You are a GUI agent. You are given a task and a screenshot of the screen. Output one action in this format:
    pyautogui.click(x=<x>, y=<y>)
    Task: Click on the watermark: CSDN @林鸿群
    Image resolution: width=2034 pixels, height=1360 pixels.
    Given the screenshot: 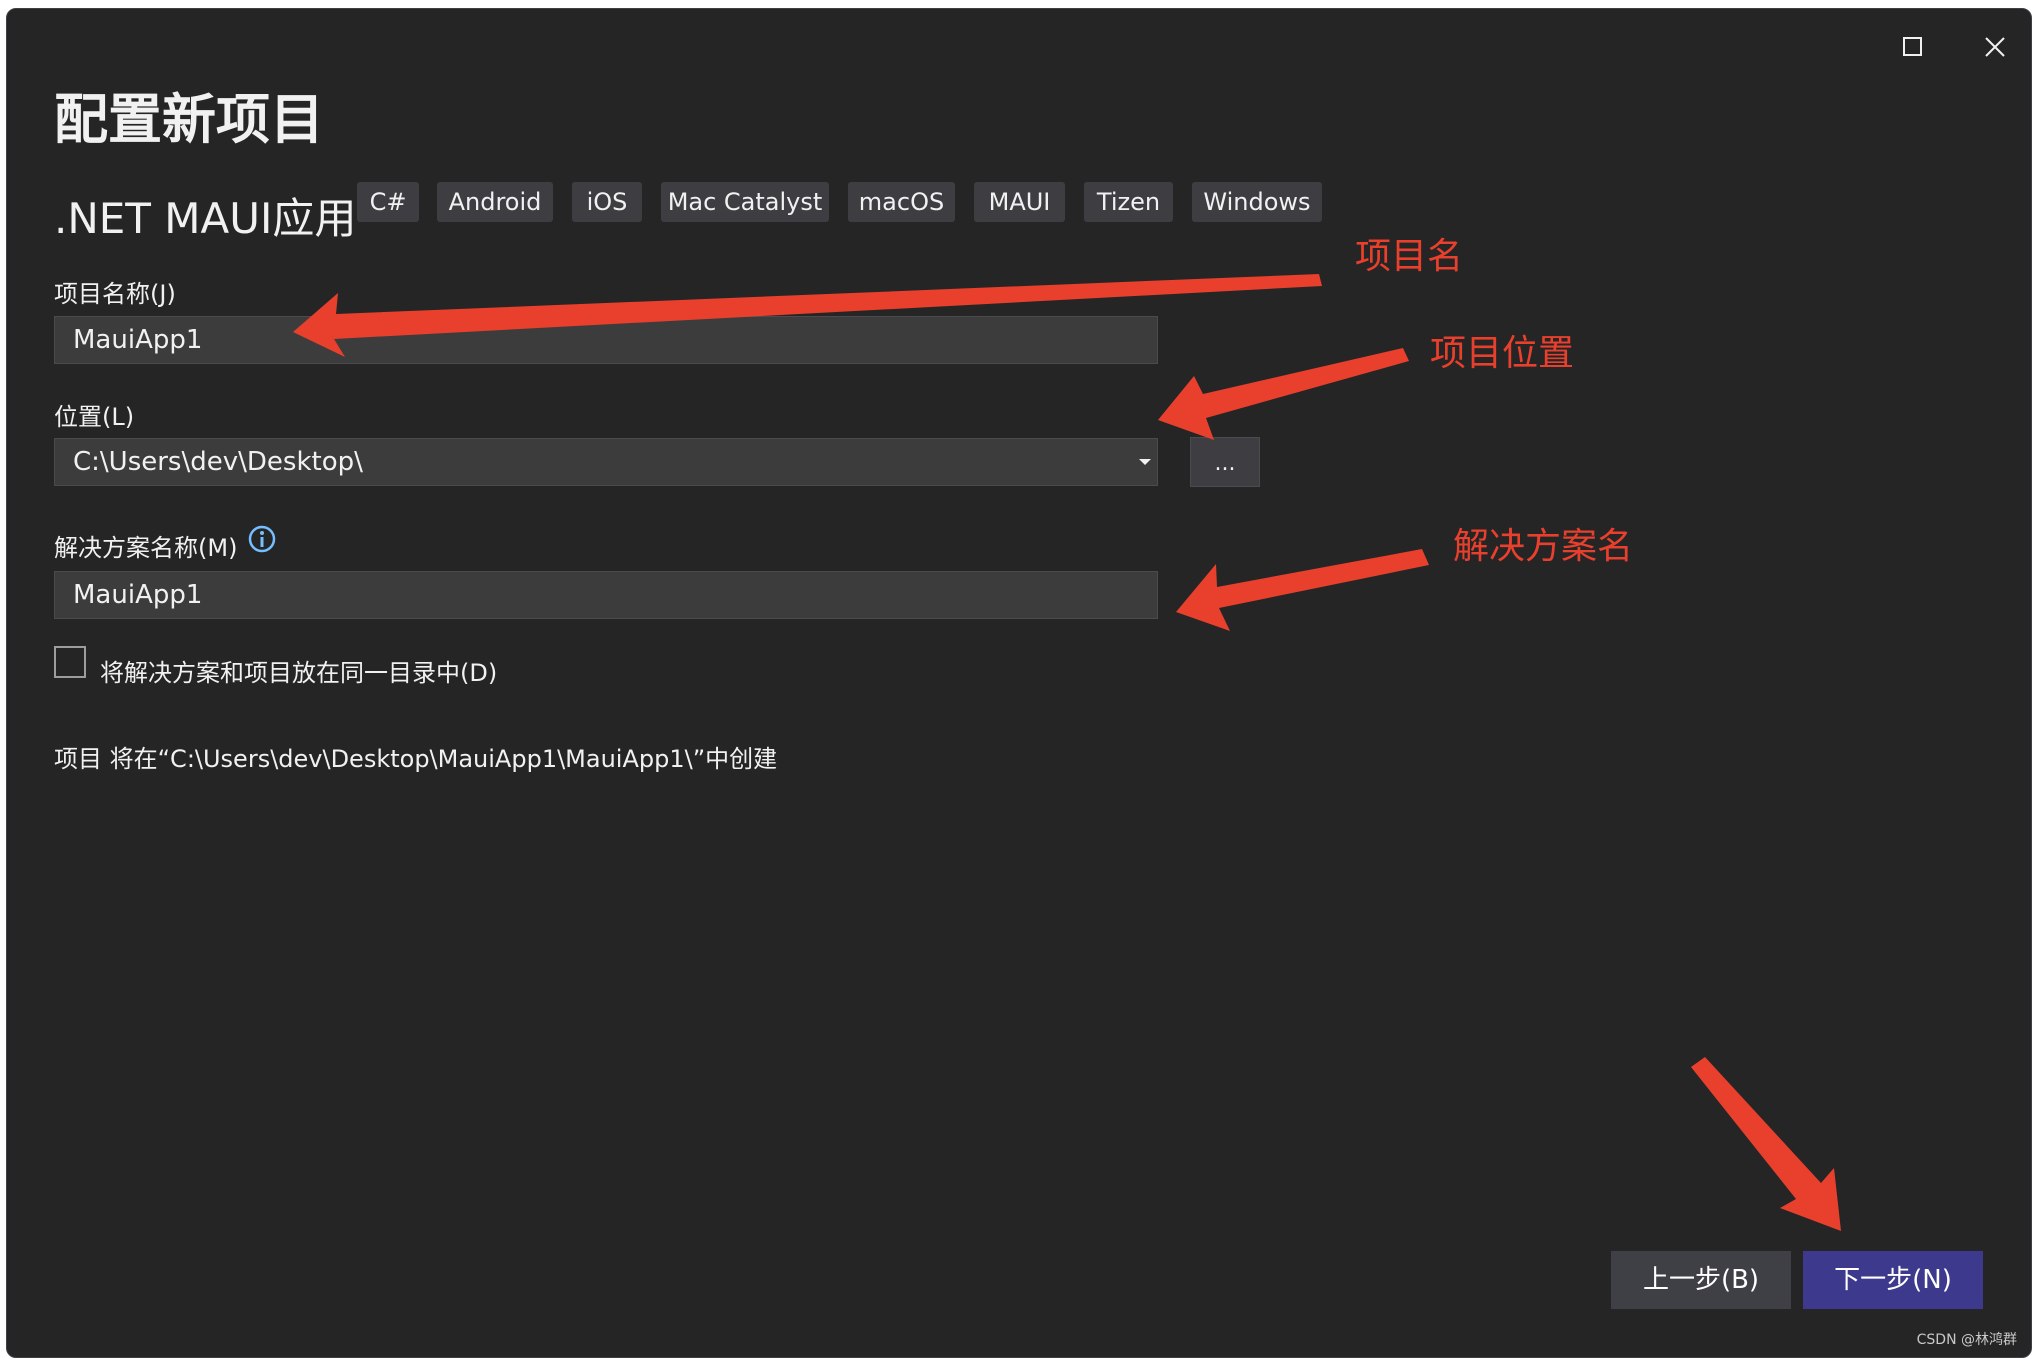 What is the action you would take?
    pyautogui.click(x=1966, y=1340)
    